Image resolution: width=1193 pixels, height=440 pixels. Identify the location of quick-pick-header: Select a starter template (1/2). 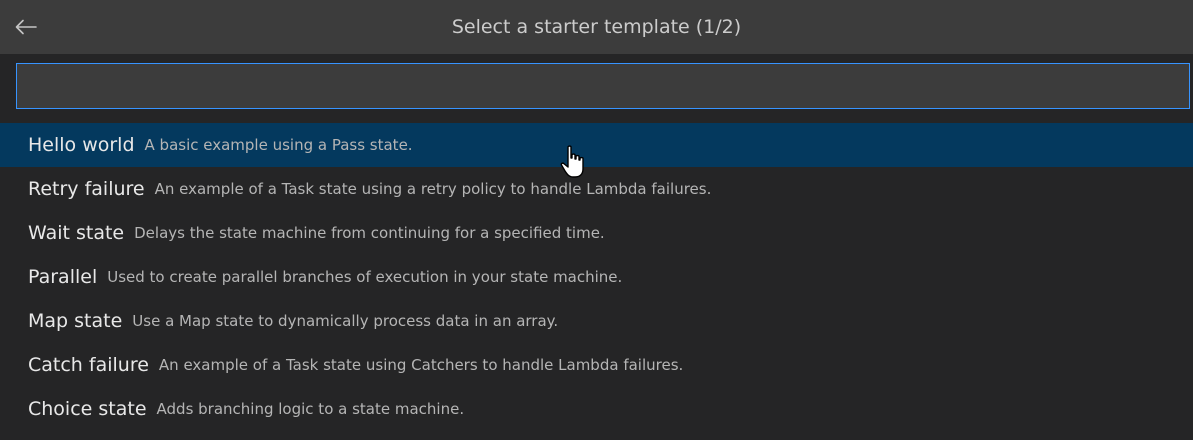
(596, 27).